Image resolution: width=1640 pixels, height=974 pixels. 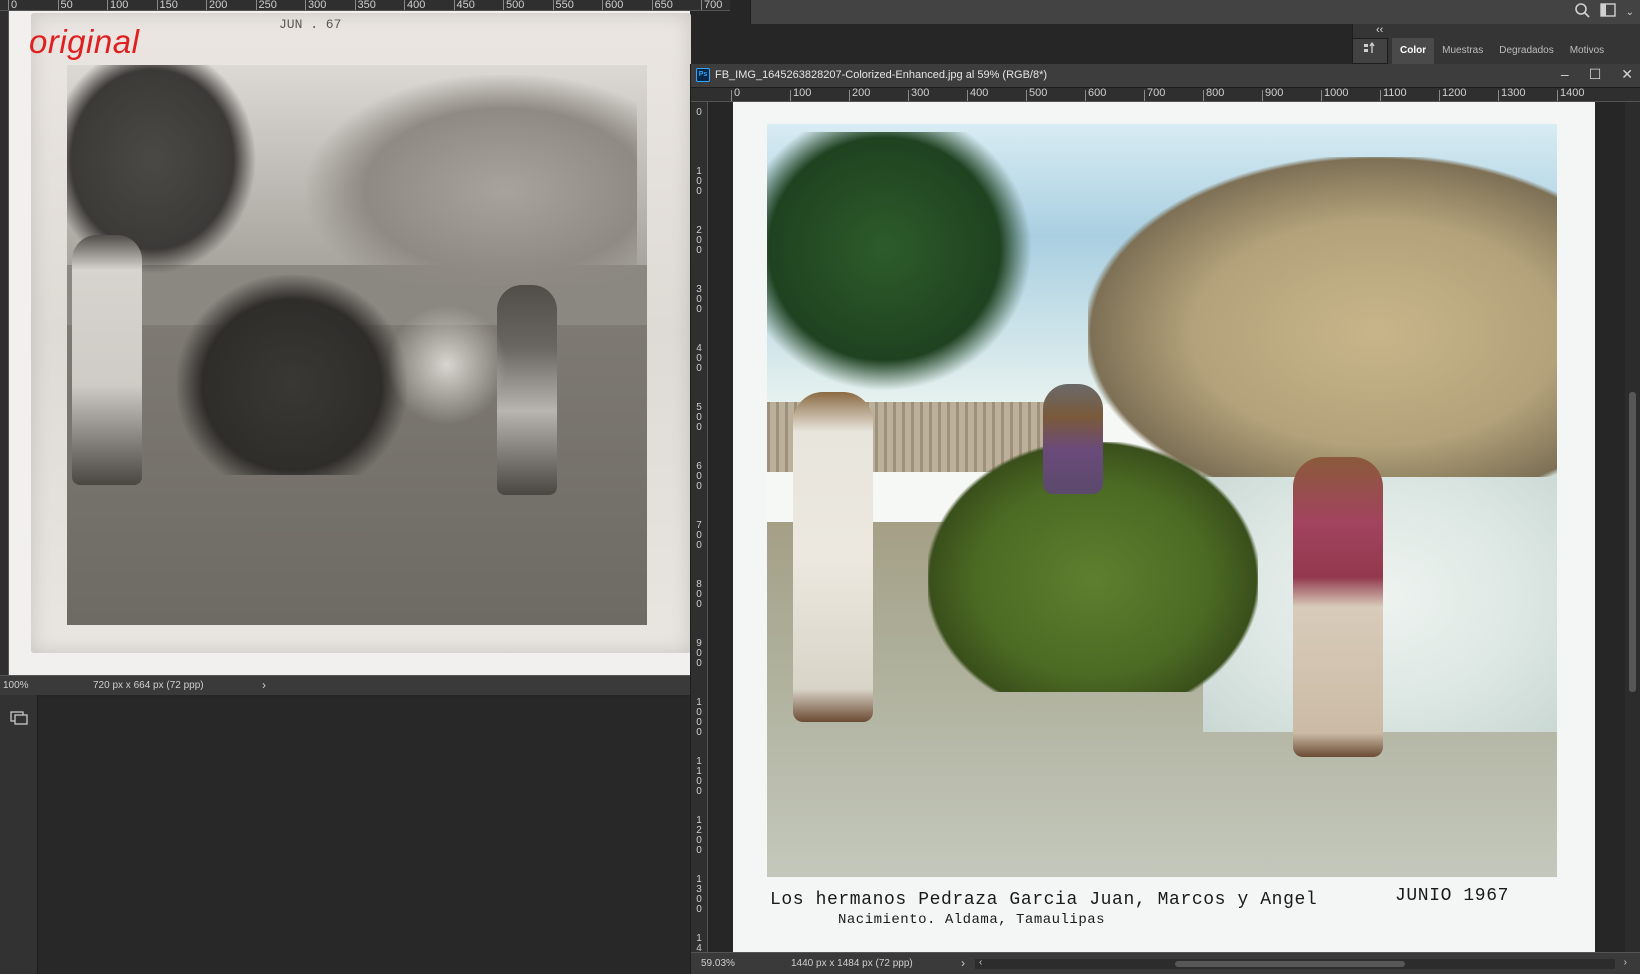 I want to click on minimize-icon: –, so click(x=1565, y=74).